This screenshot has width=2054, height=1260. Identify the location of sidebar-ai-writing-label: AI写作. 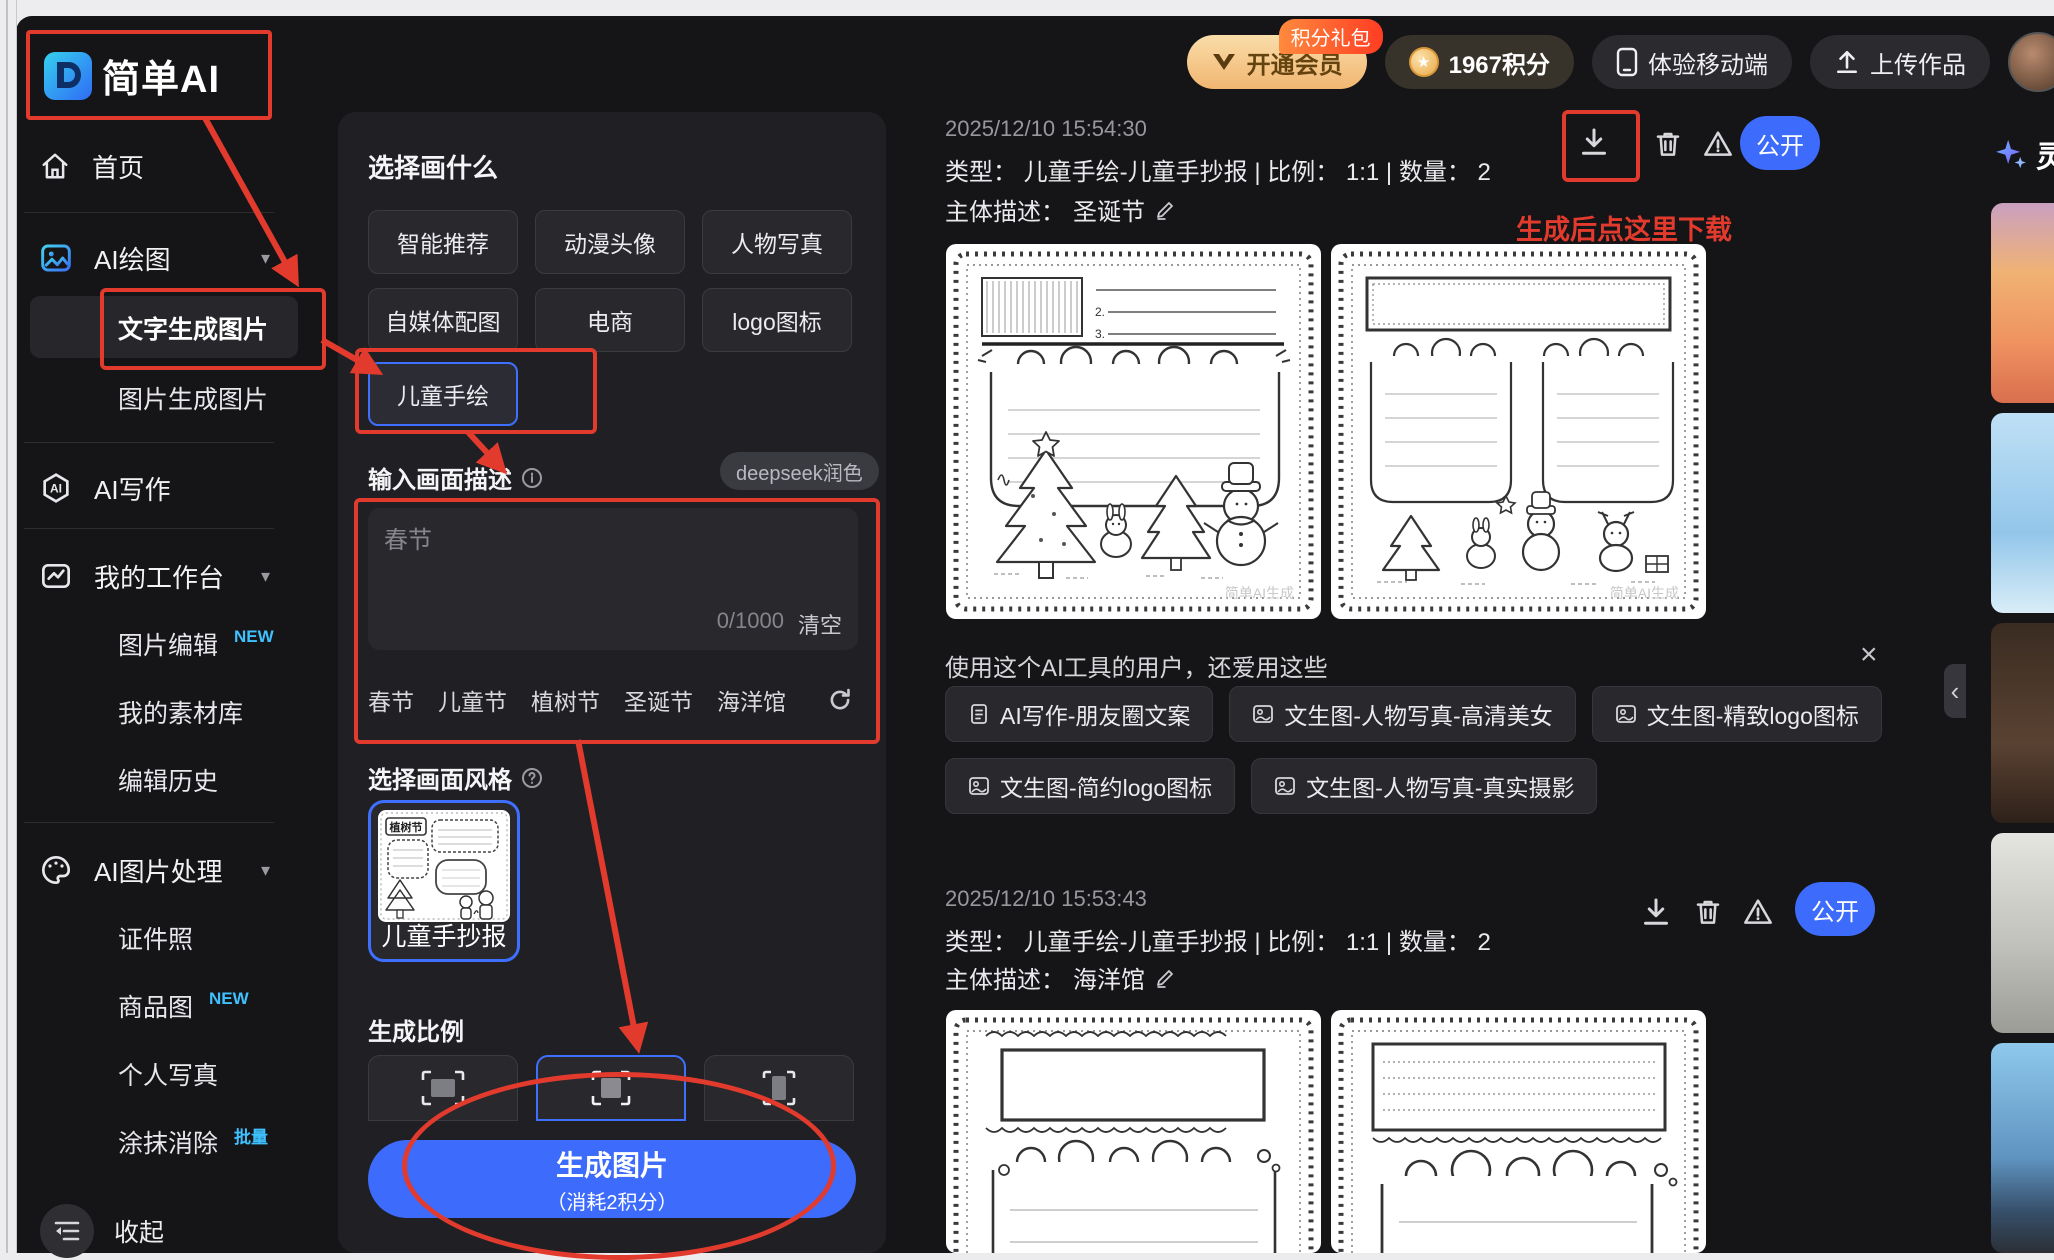
(132, 489).